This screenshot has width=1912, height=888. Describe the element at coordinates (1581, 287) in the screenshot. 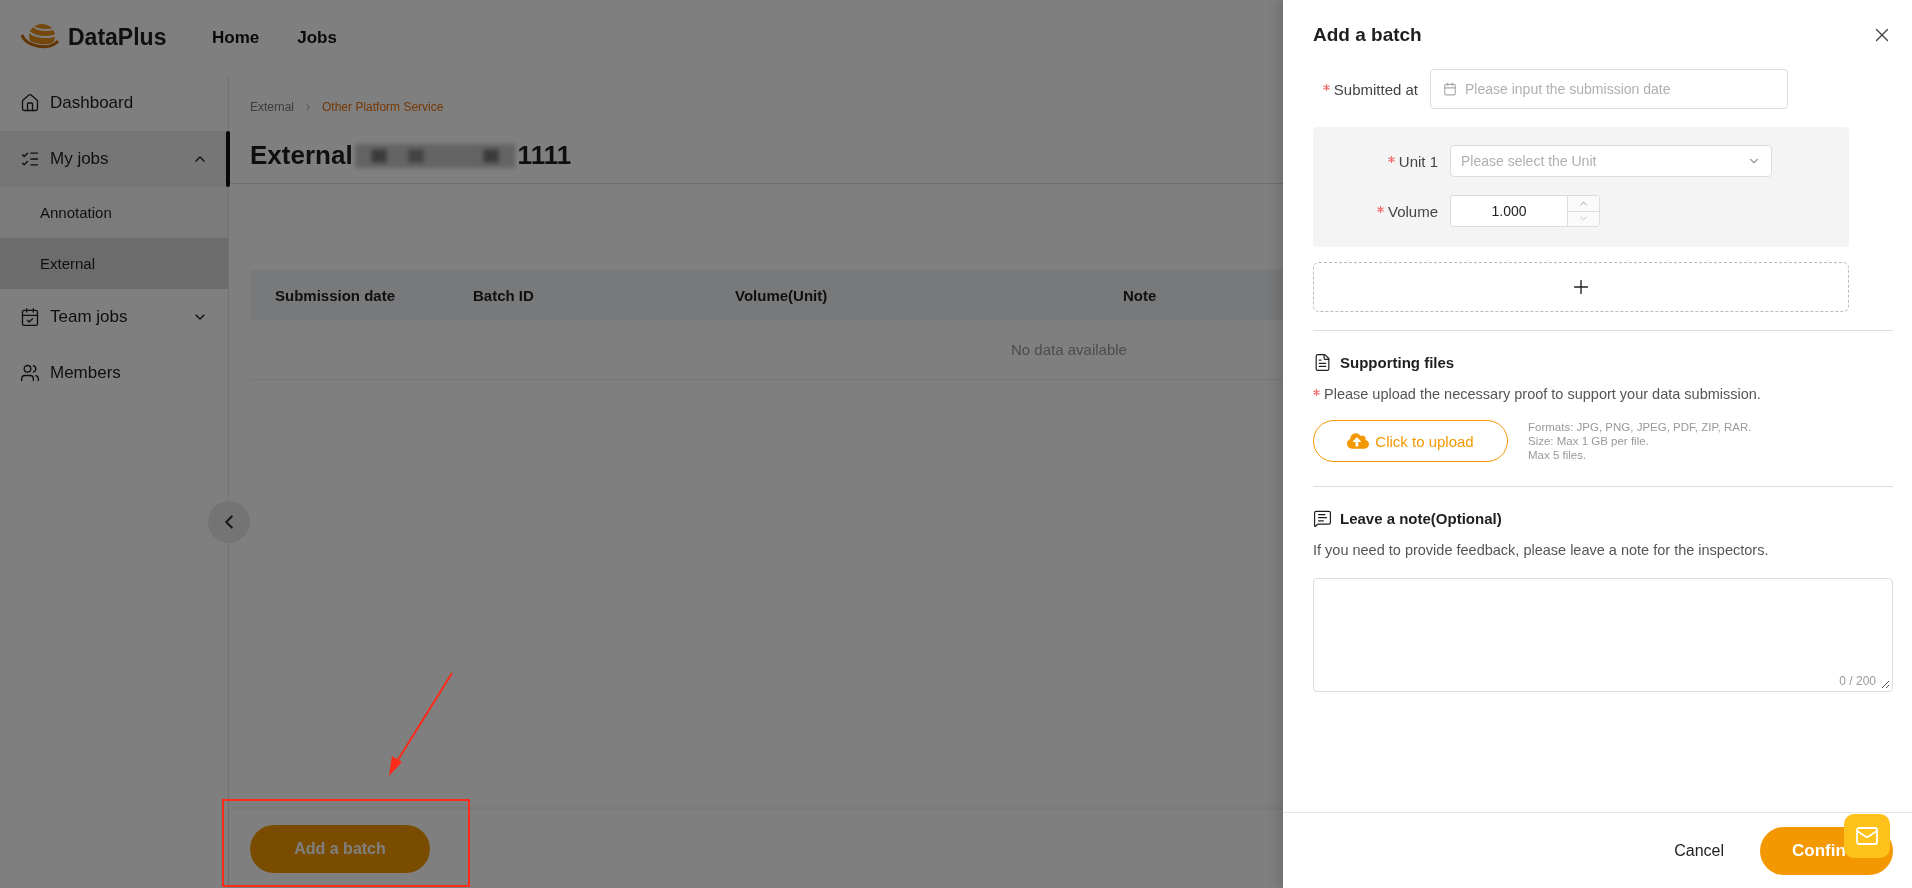

I see `add-unit-button` at that location.